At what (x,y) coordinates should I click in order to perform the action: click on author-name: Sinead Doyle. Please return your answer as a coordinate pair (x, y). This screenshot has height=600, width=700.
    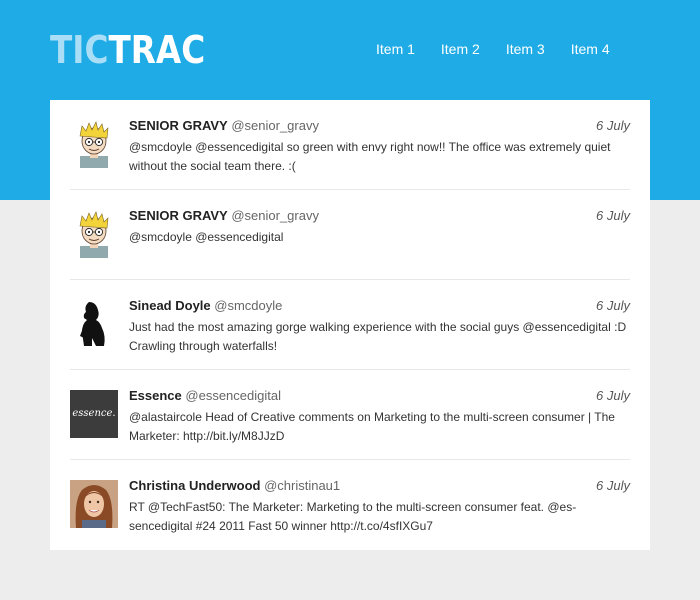
    Looking at the image, I should click on (170, 305).